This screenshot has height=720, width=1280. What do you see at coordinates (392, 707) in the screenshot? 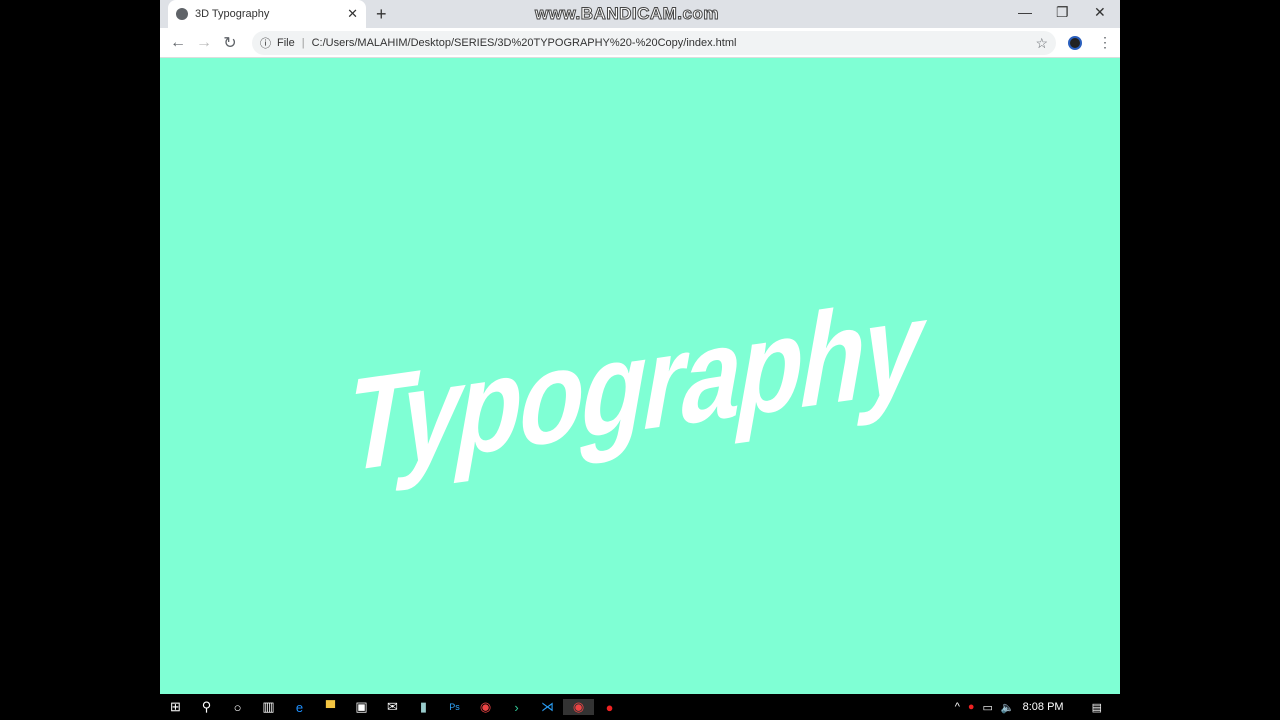
I see `mail-icon: ✉` at bounding box center [392, 707].